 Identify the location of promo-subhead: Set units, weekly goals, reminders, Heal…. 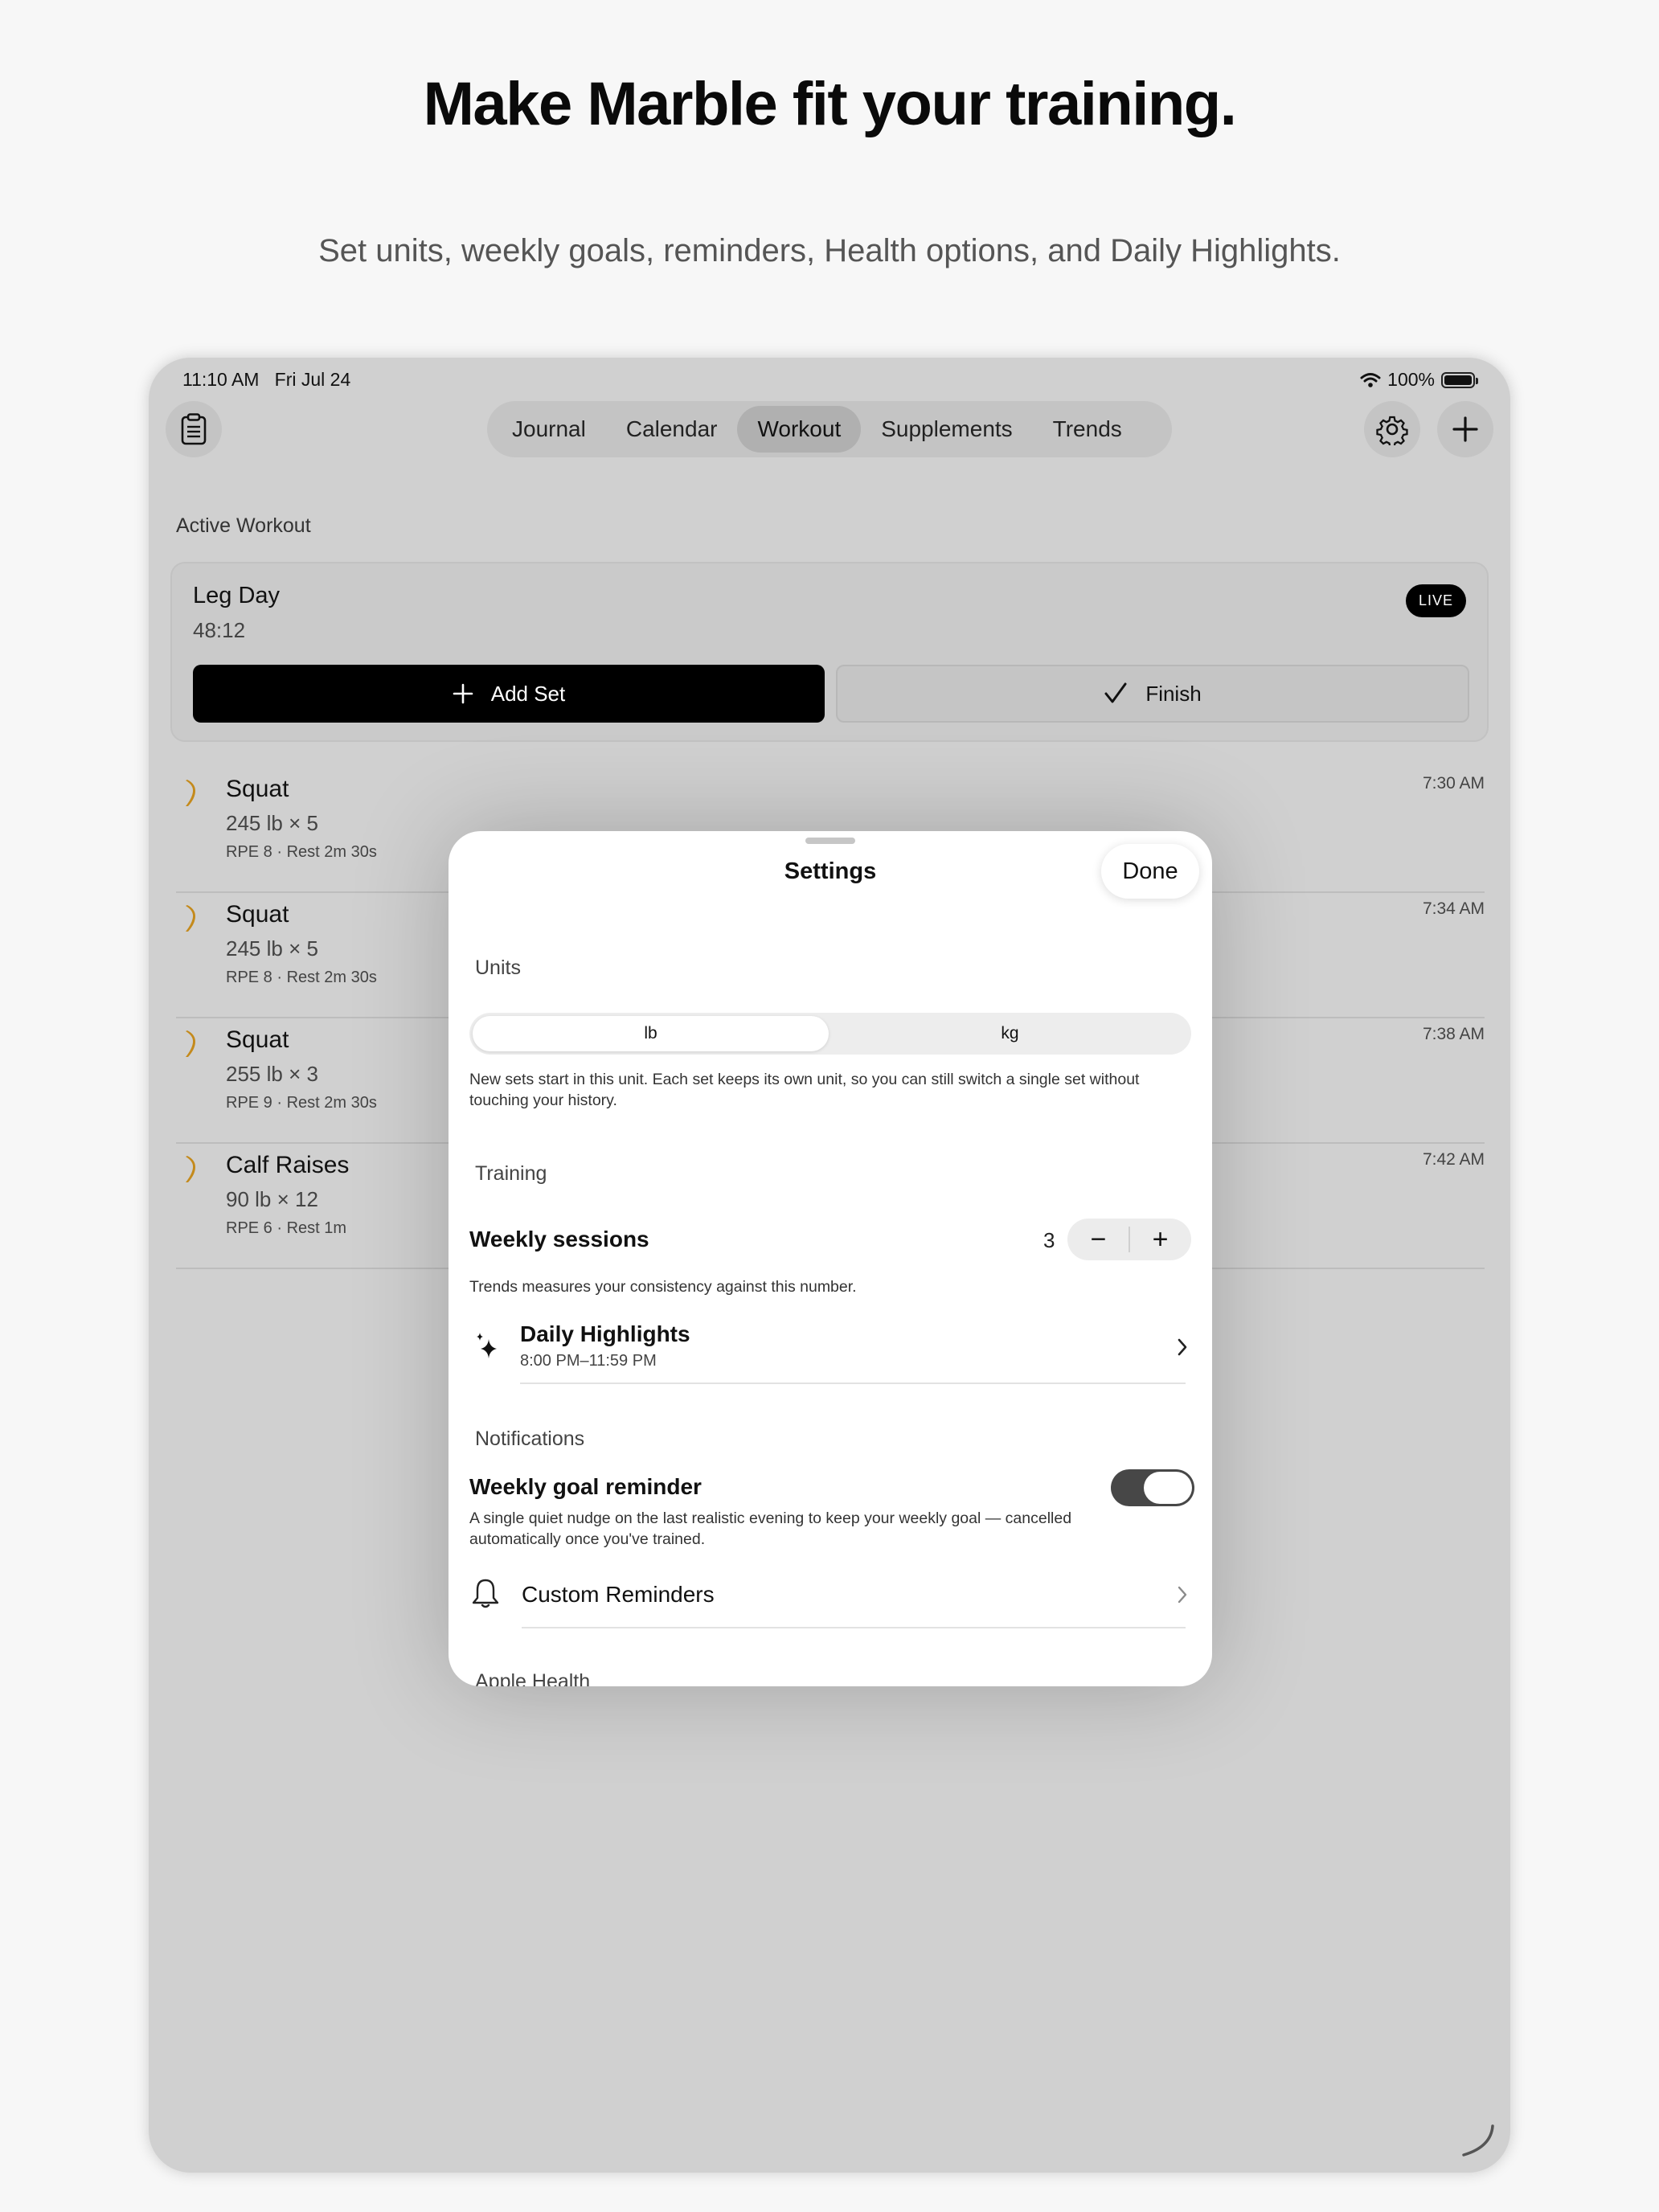
(829, 250).